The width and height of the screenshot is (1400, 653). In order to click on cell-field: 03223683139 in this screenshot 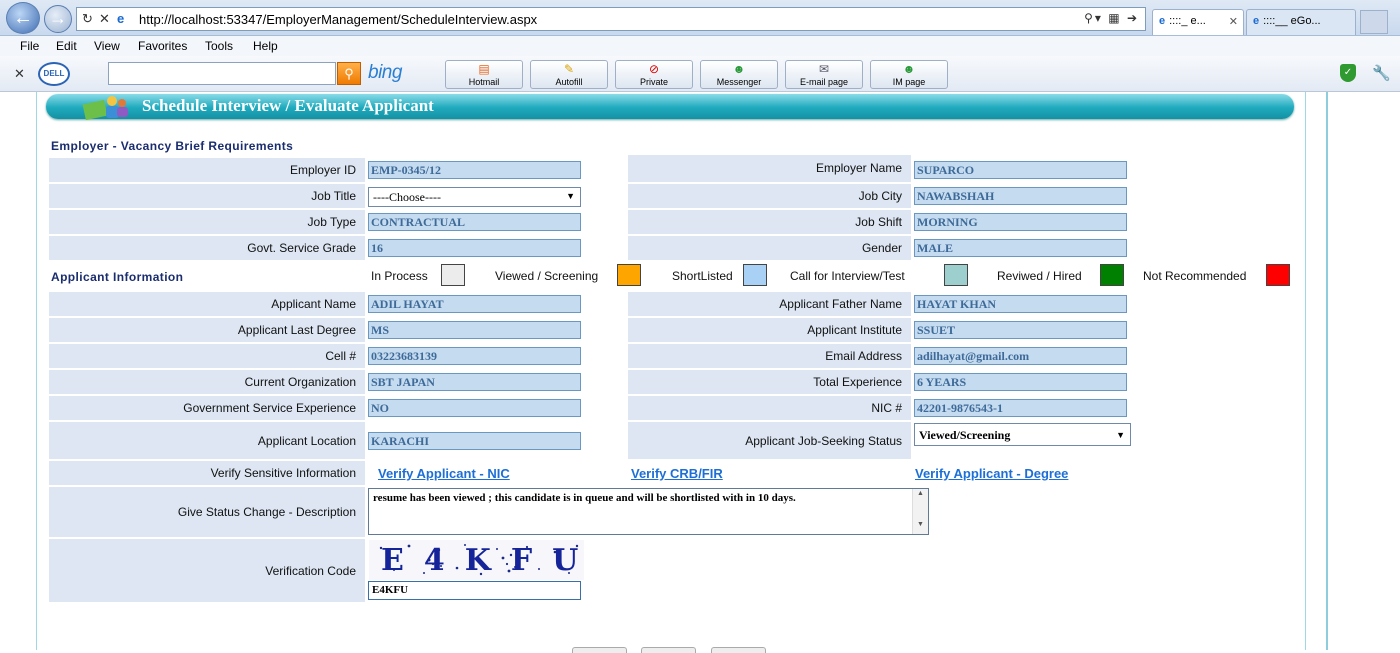, I will do `click(474, 356)`.